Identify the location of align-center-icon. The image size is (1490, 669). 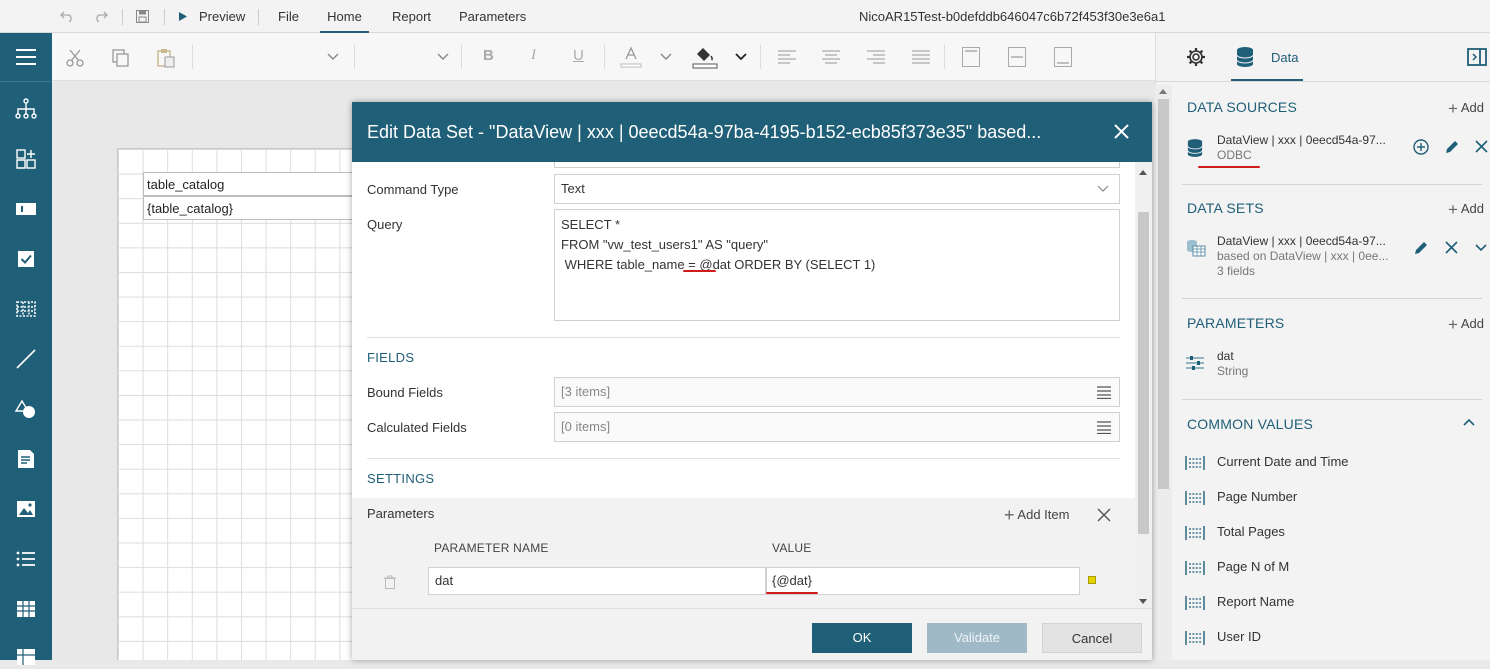
(831, 57).